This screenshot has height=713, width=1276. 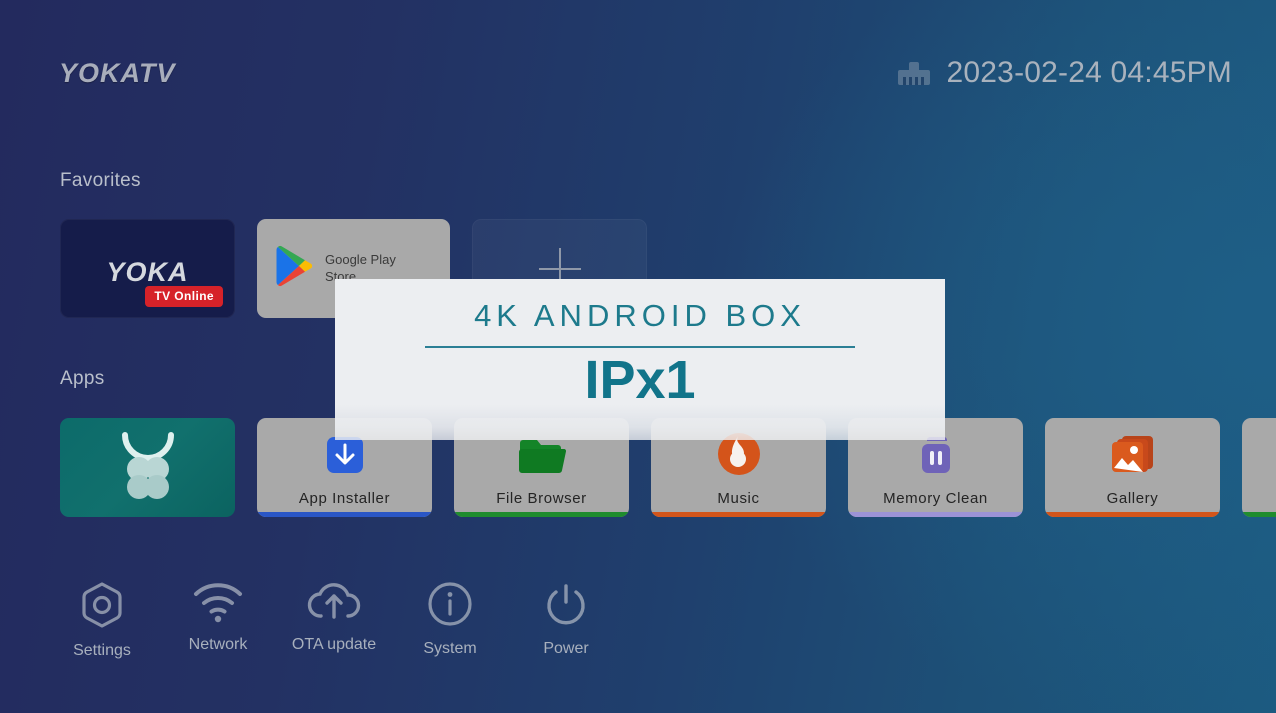 I want to click on info-circle-icon, so click(x=450, y=604).